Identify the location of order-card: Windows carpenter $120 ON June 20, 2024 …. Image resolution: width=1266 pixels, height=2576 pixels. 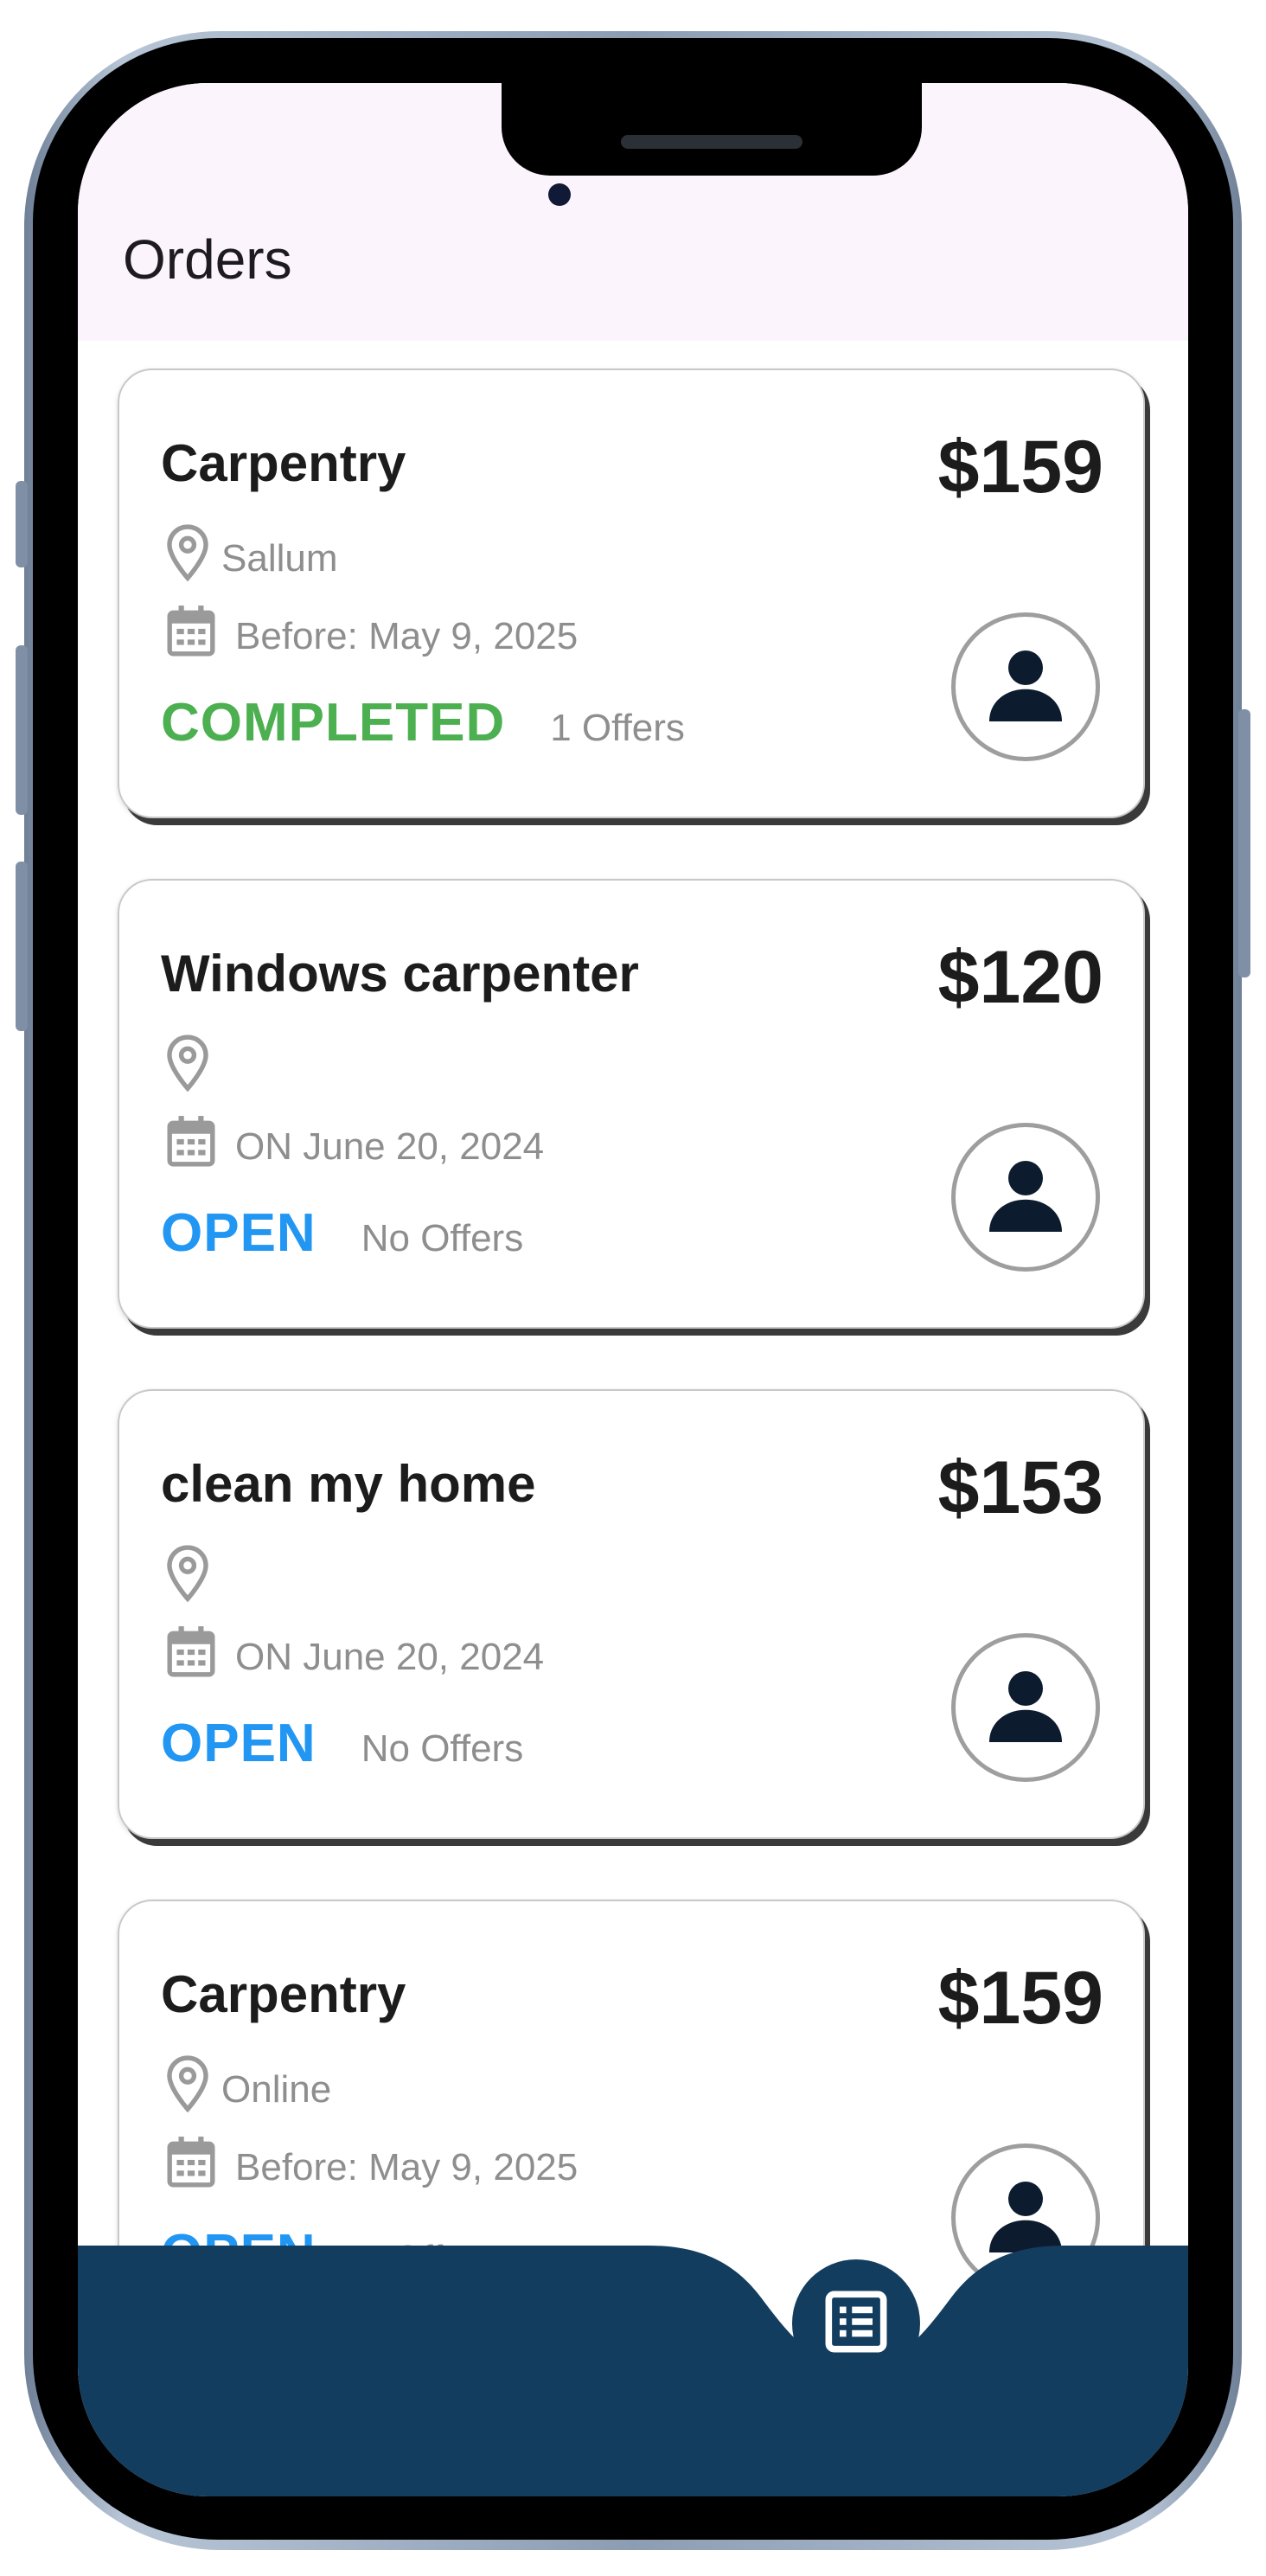
(631, 1104).